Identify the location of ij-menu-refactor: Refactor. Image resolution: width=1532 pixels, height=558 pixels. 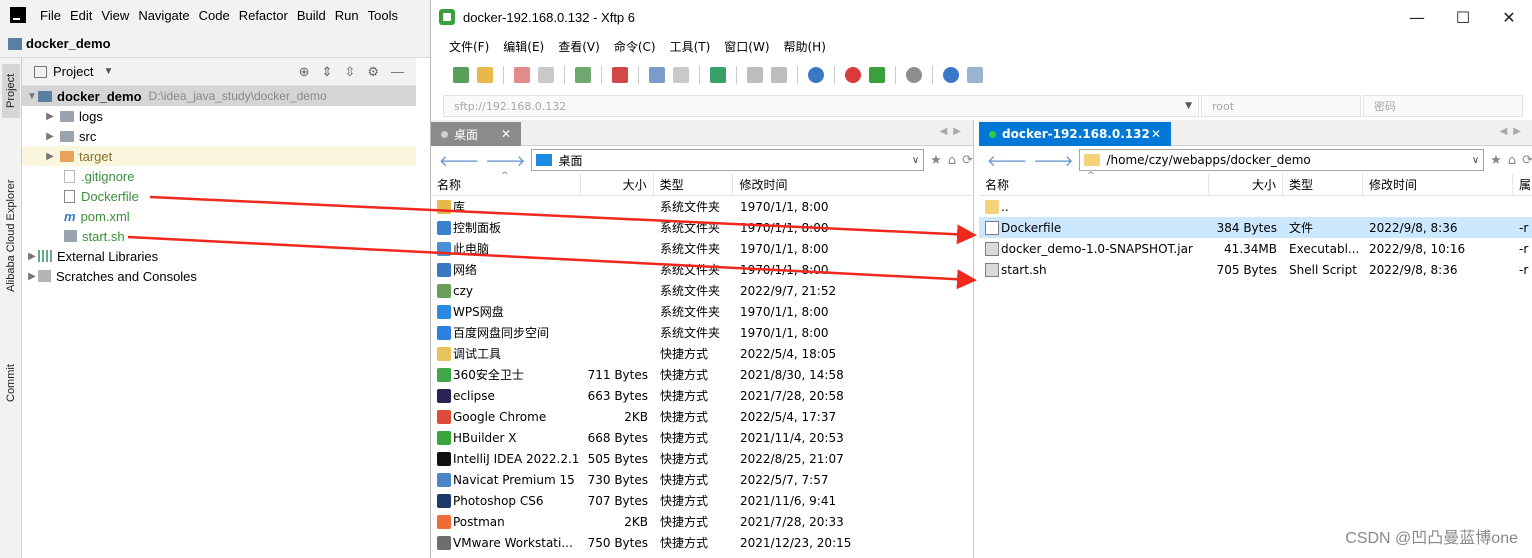
(263, 15).